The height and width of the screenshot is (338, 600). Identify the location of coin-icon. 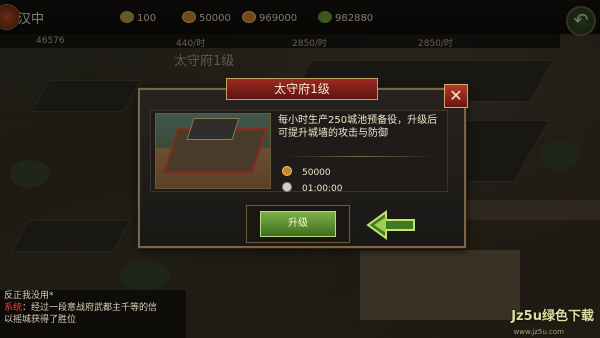
(287, 171).